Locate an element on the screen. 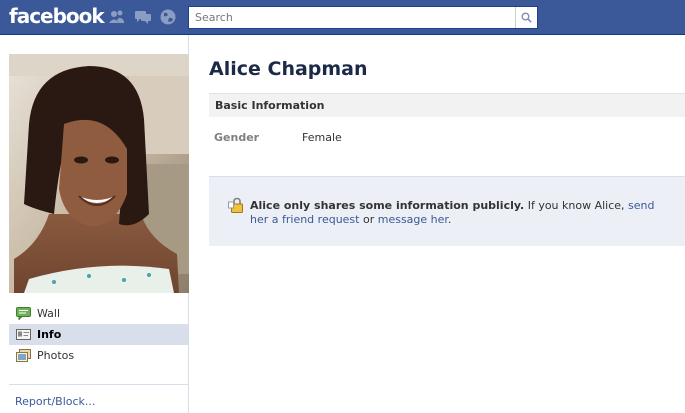 This screenshot has height=413, width=685. profile-nav: Wall Info Photos is located at coordinates (98, 334).